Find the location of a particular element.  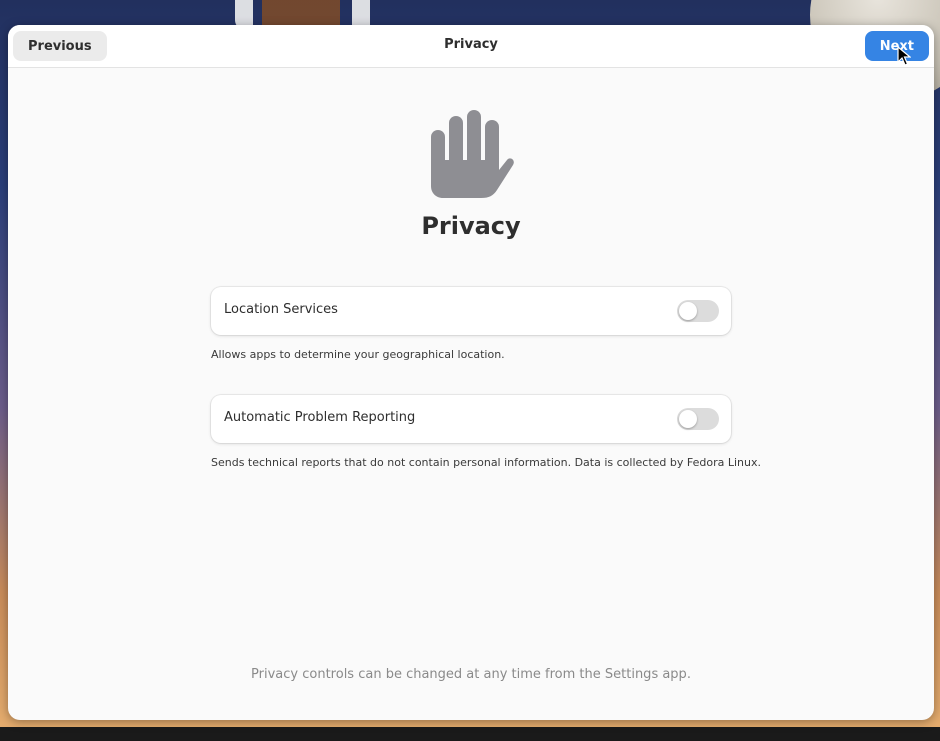

mouse-pointer-icon is located at coordinates (904, 56).